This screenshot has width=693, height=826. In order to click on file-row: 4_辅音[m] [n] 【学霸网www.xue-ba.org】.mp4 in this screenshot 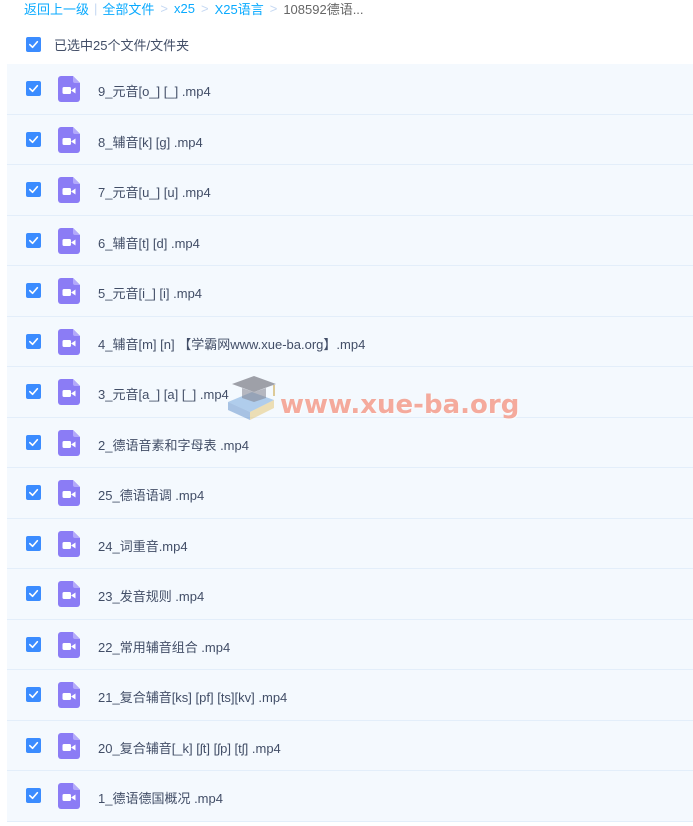, I will do `click(350, 341)`.